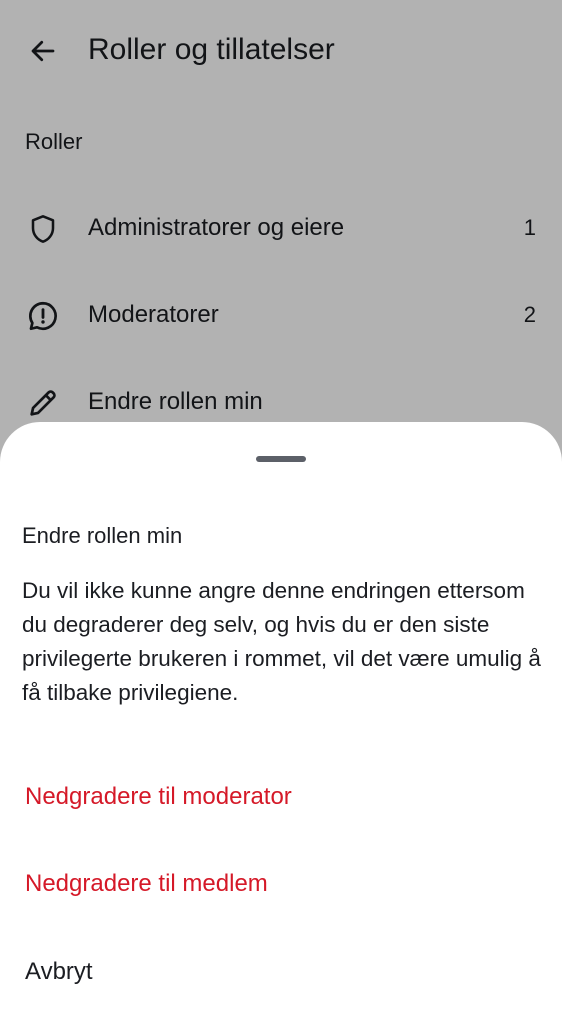 This screenshot has height=1013, width=562. What do you see at coordinates (281, 885) in the screenshot?
I see `demote-to-member-button: Nedgradere til medlem` at bounding box center [281, 885].